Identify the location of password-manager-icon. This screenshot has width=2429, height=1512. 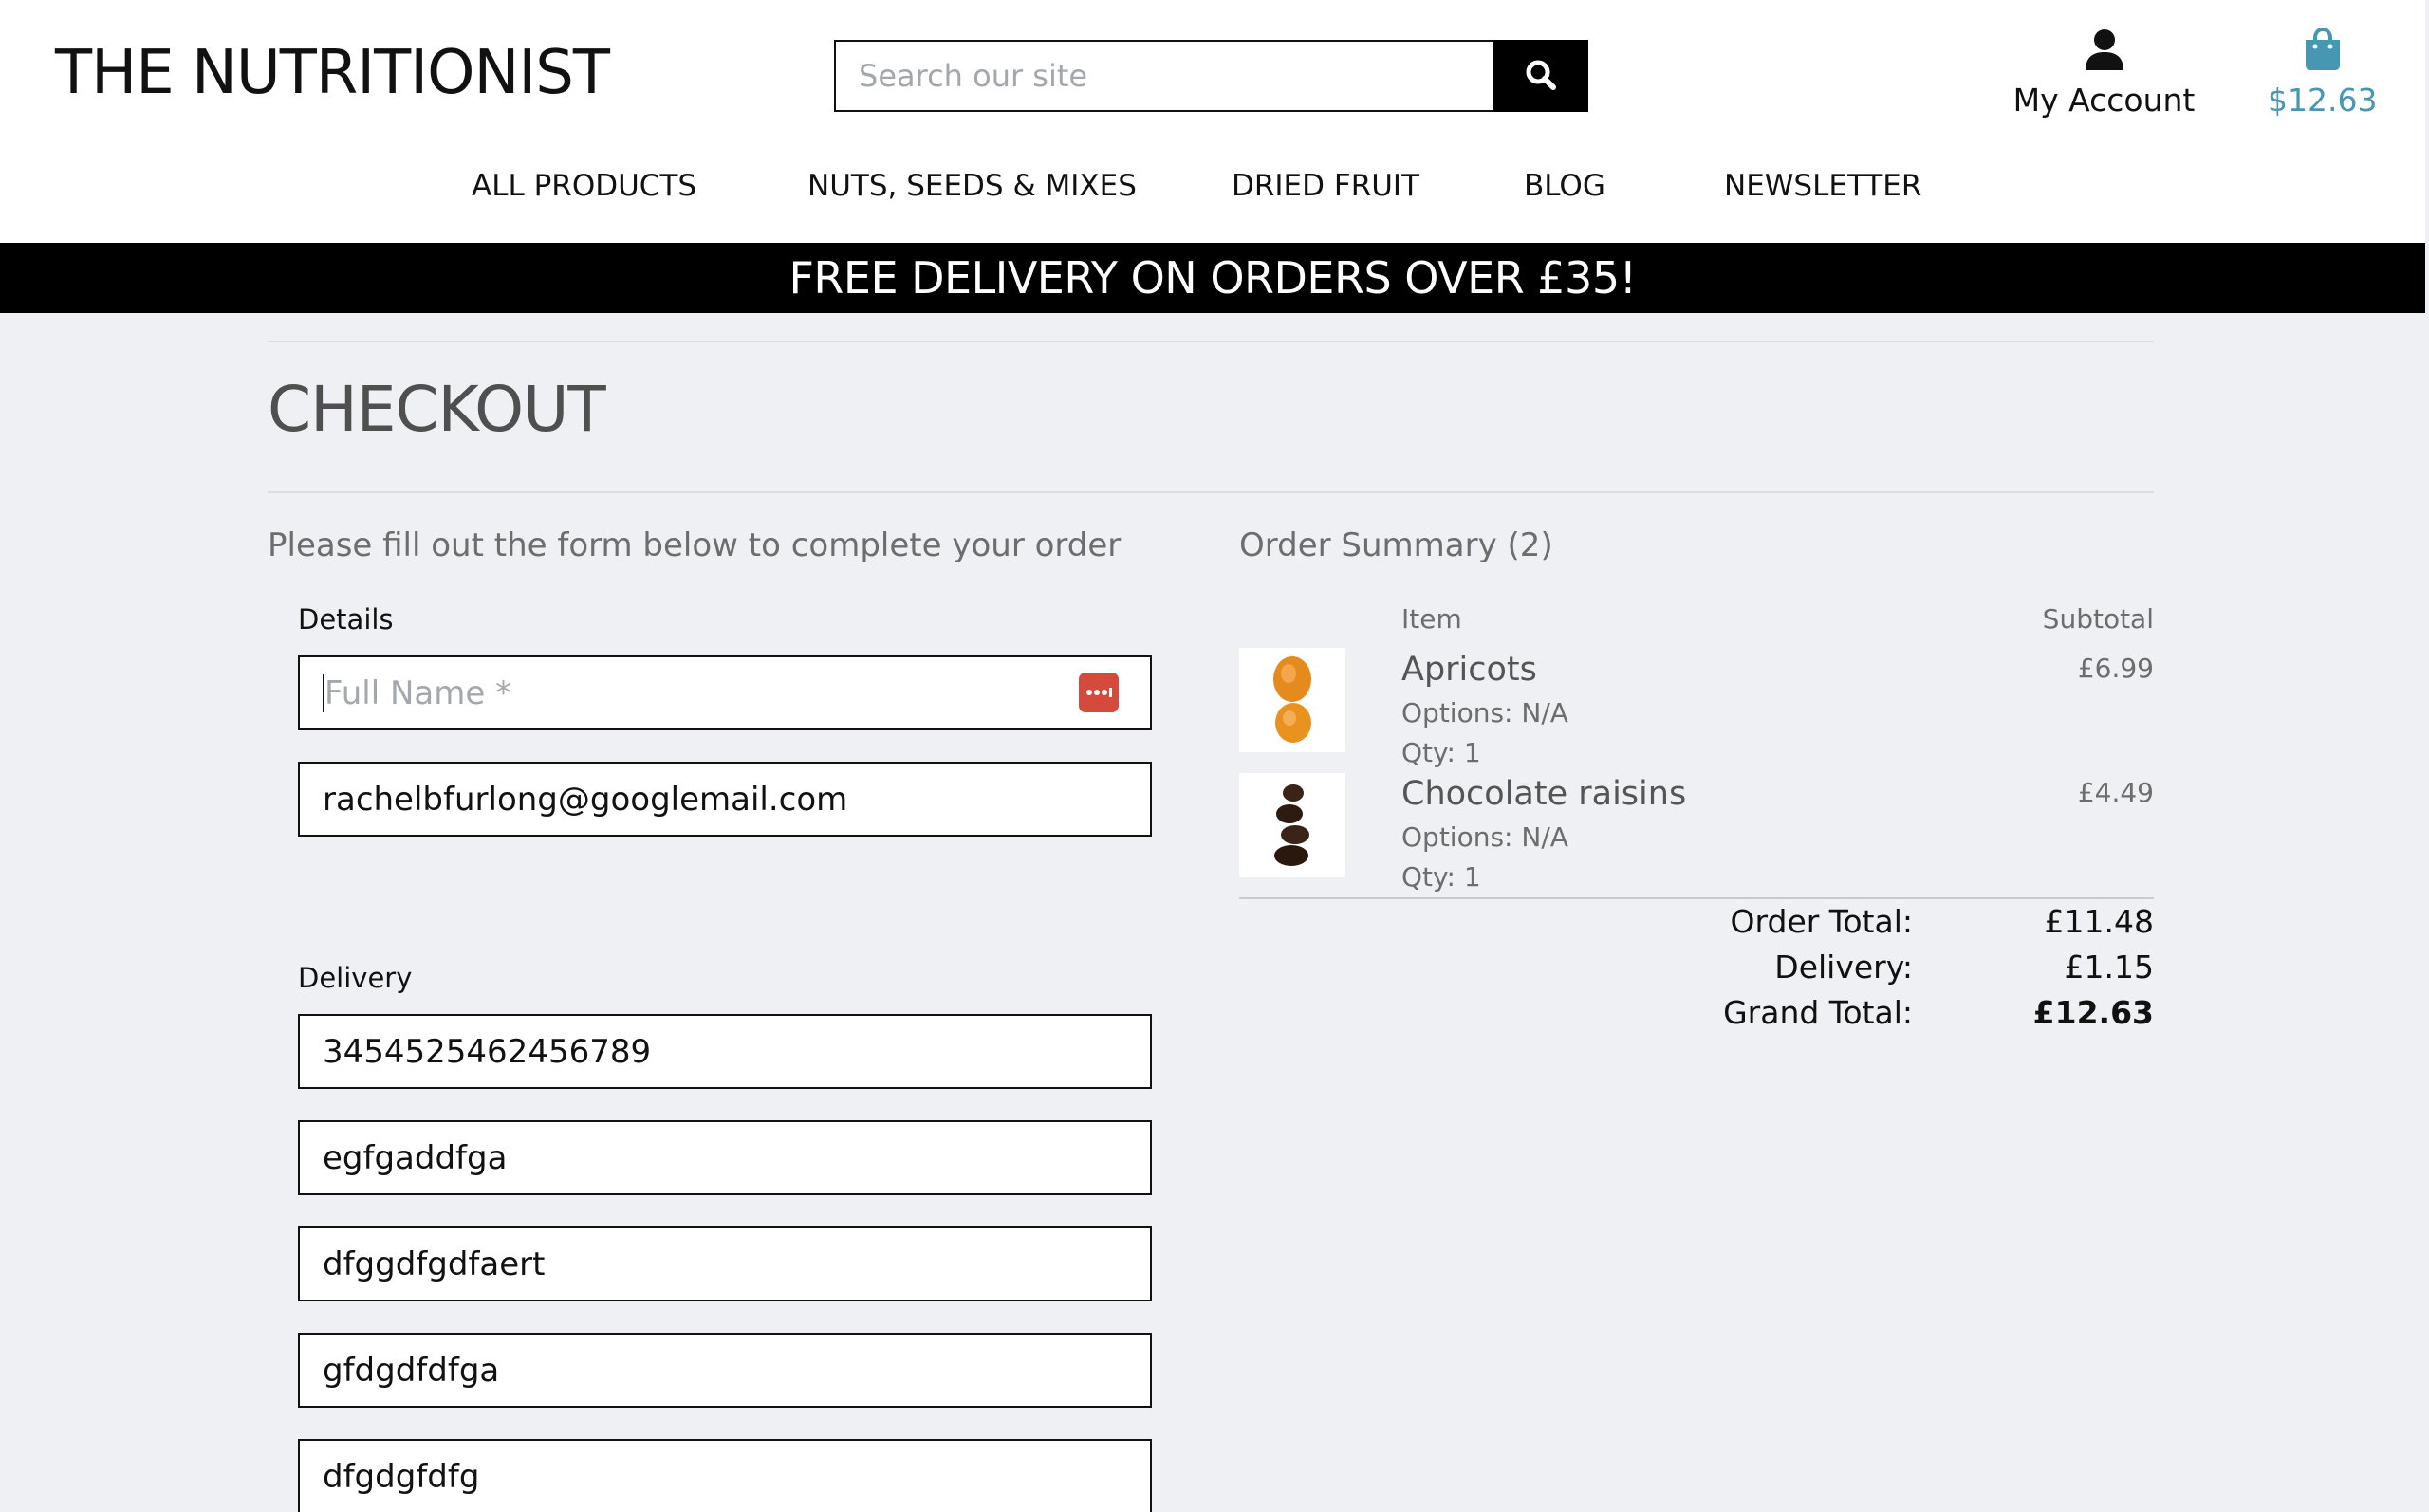
(1099, 692).